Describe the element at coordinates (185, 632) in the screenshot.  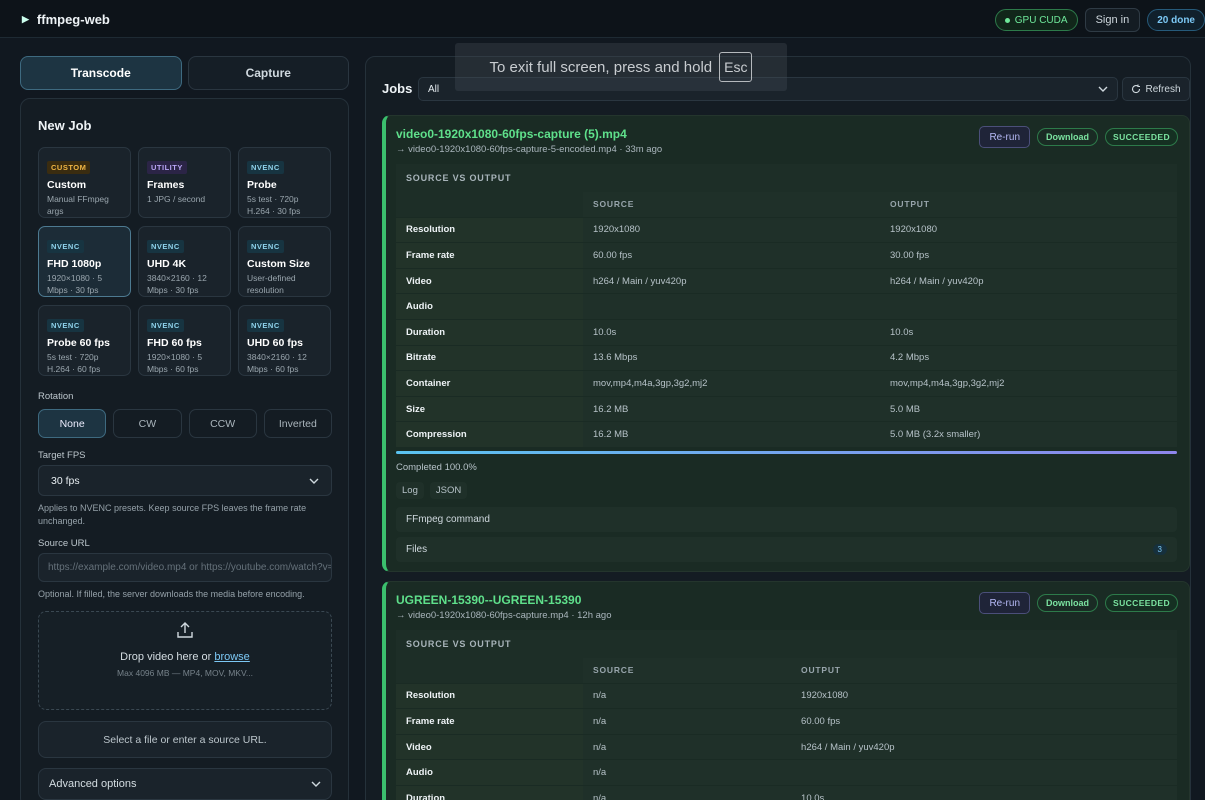
I see `upload-icon` at that location.